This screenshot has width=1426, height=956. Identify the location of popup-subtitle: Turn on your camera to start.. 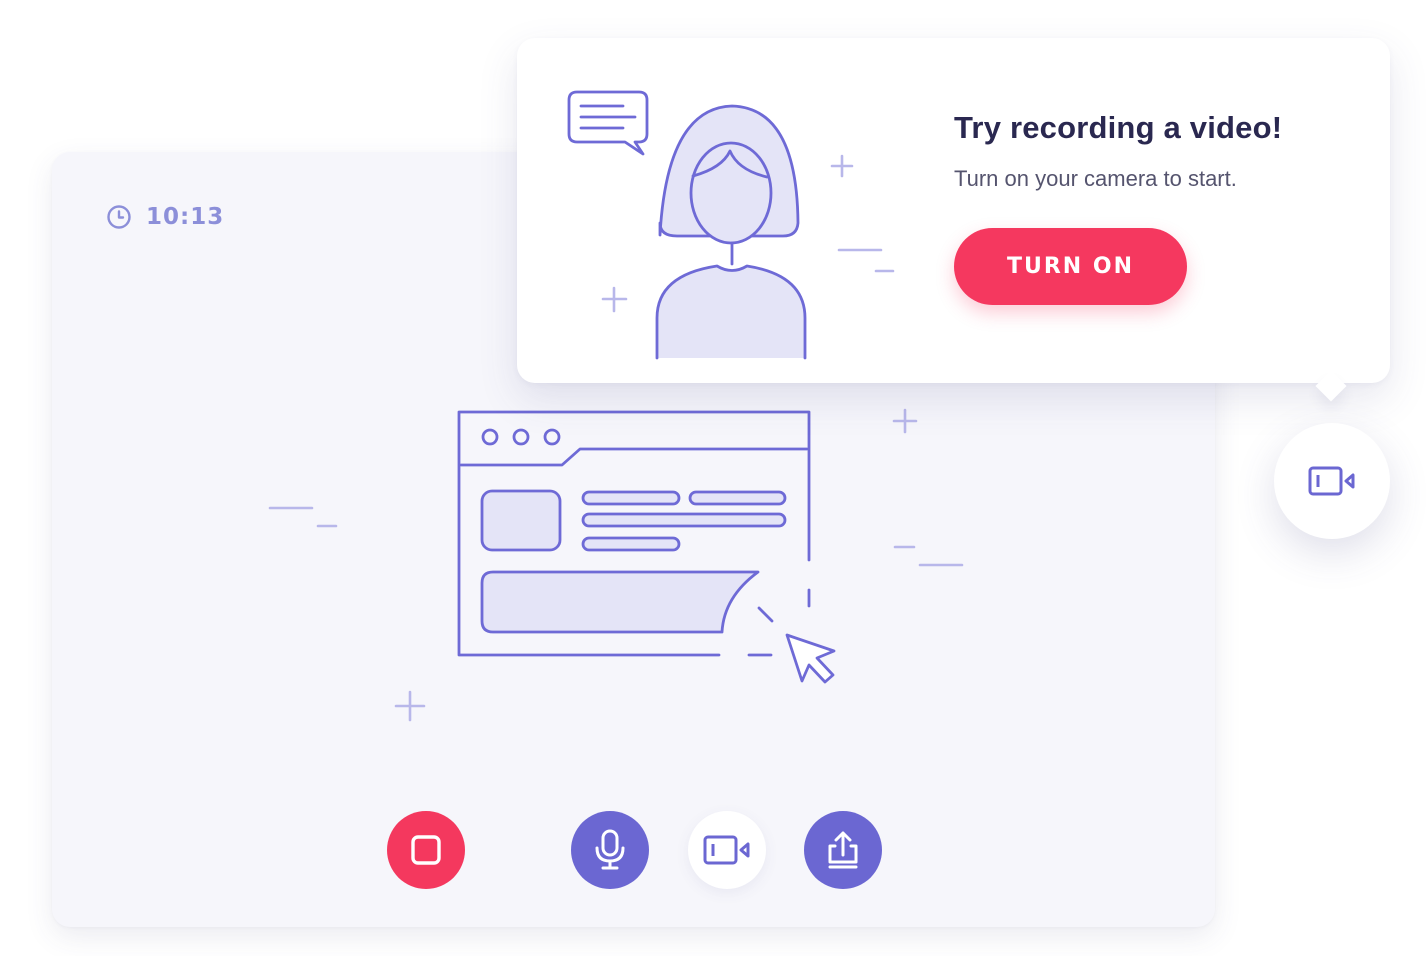
(1095, 178).